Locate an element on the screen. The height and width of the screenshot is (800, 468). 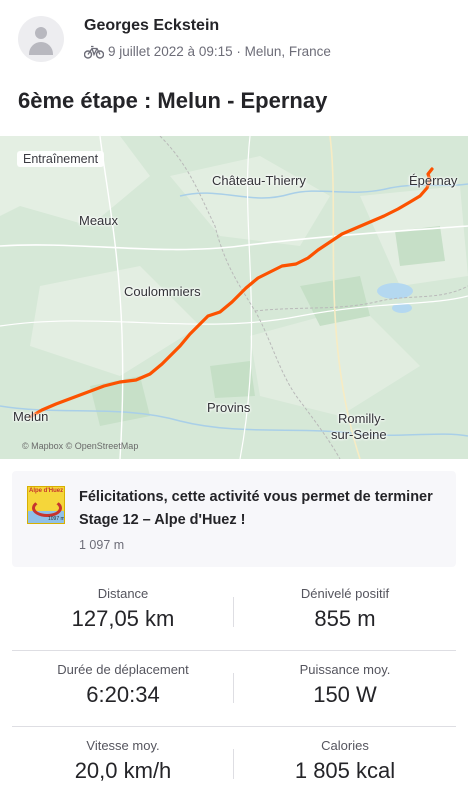
training-badge: Entraînement is located at coordinates (61, 159).